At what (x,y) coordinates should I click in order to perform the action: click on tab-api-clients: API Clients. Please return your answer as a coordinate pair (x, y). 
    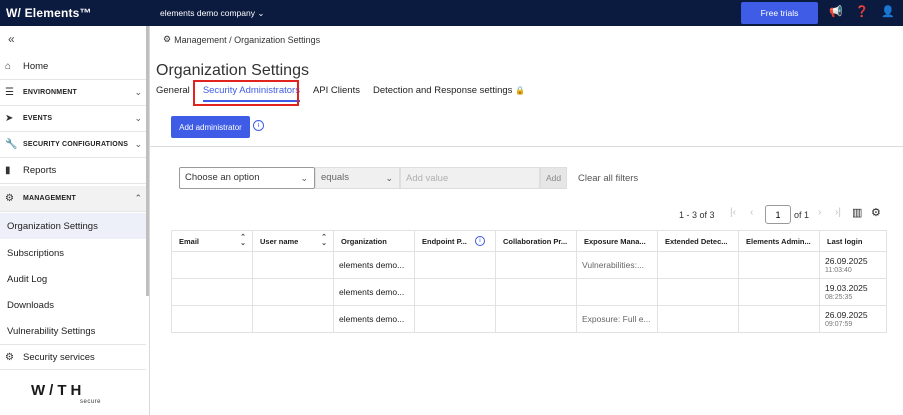
    Looking at the image, I should click on (336, 93).